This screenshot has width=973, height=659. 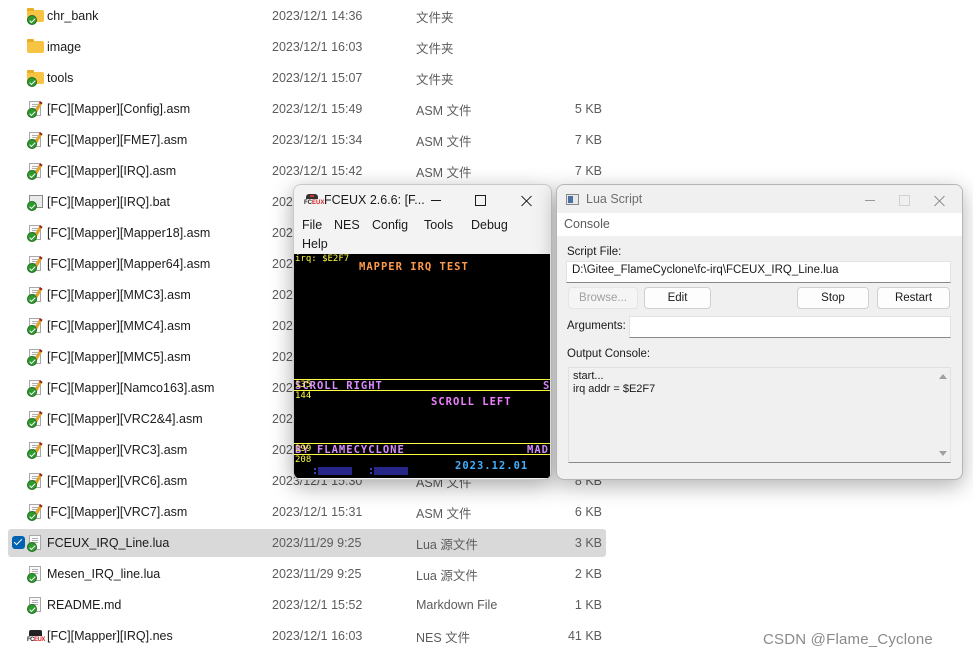 I want to click on file-name: FCEUX_IRQ_Line.lua, so click(x=108, y=543).